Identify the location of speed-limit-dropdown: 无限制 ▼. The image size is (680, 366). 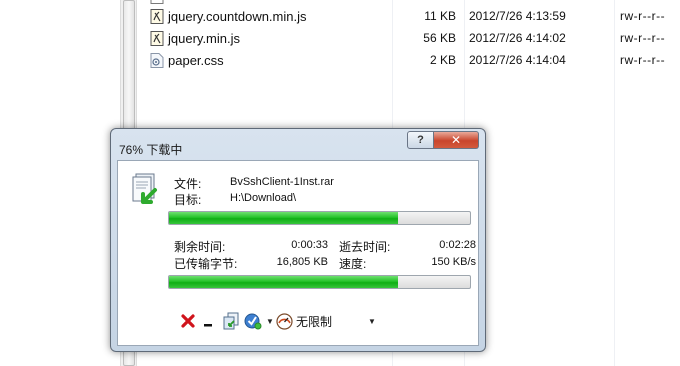
(331, 321).